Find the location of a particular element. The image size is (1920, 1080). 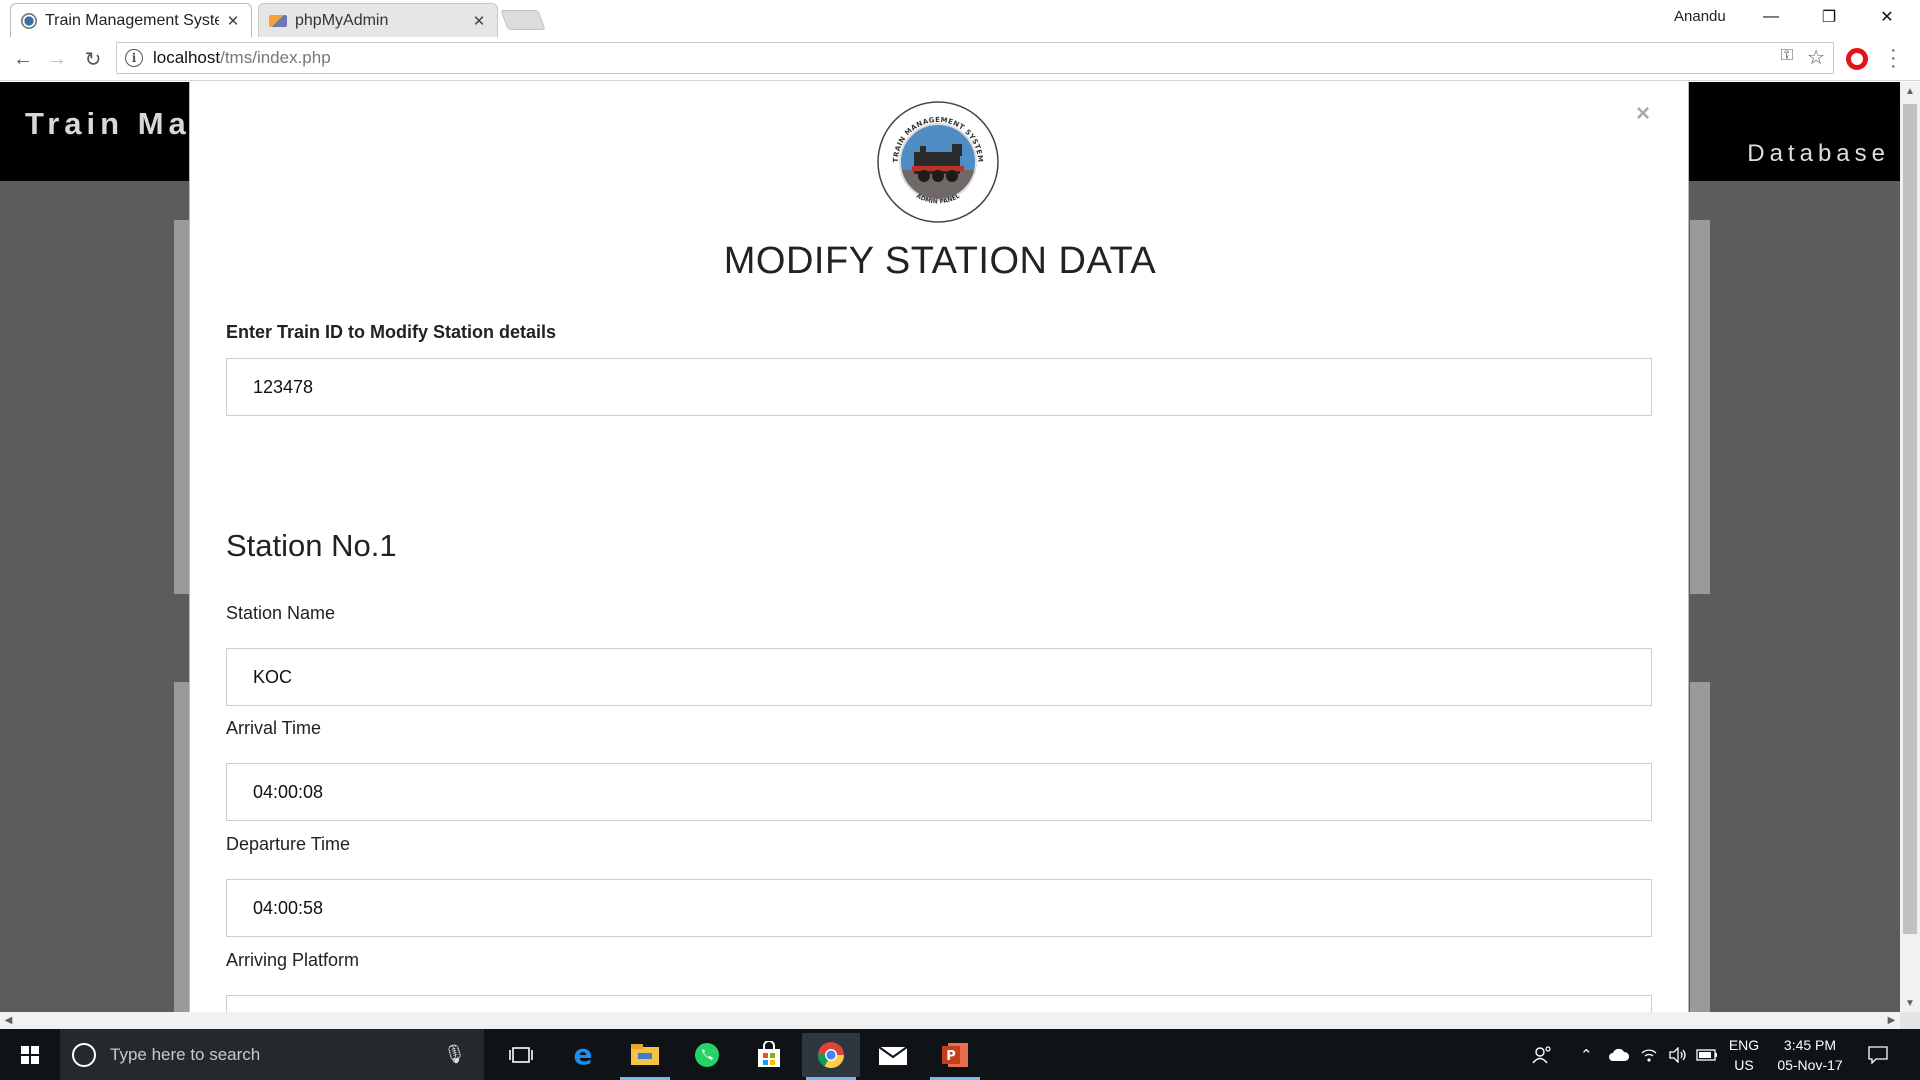

start-button is located at coordinates (30, 1054).